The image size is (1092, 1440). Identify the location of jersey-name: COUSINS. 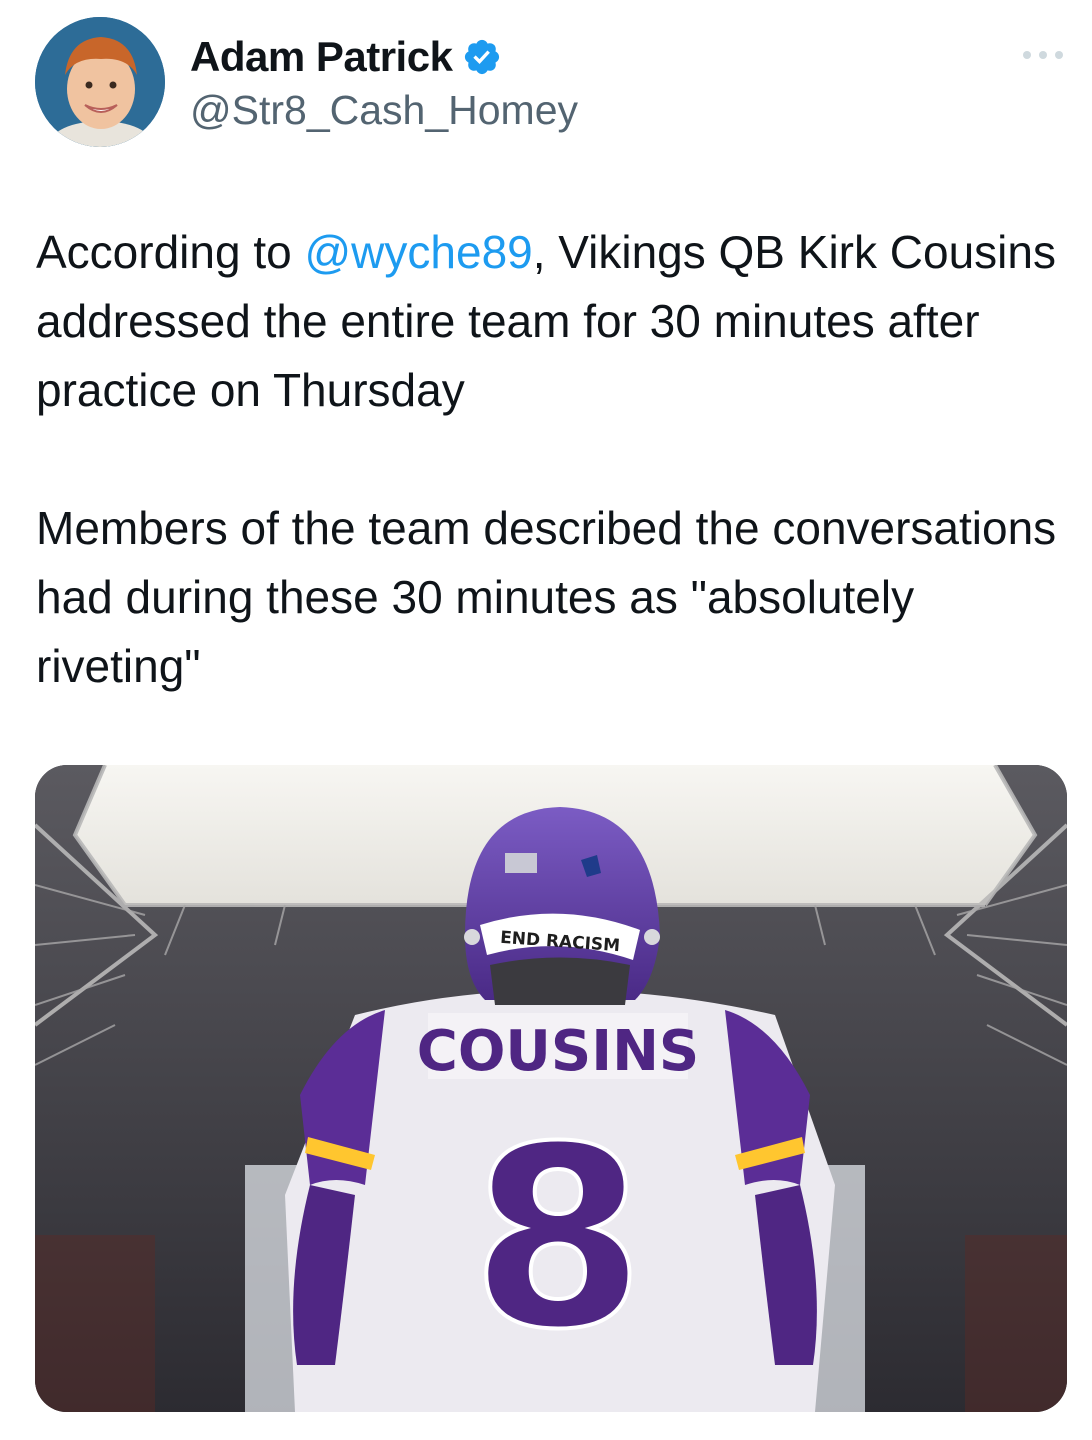
(558, 1051).